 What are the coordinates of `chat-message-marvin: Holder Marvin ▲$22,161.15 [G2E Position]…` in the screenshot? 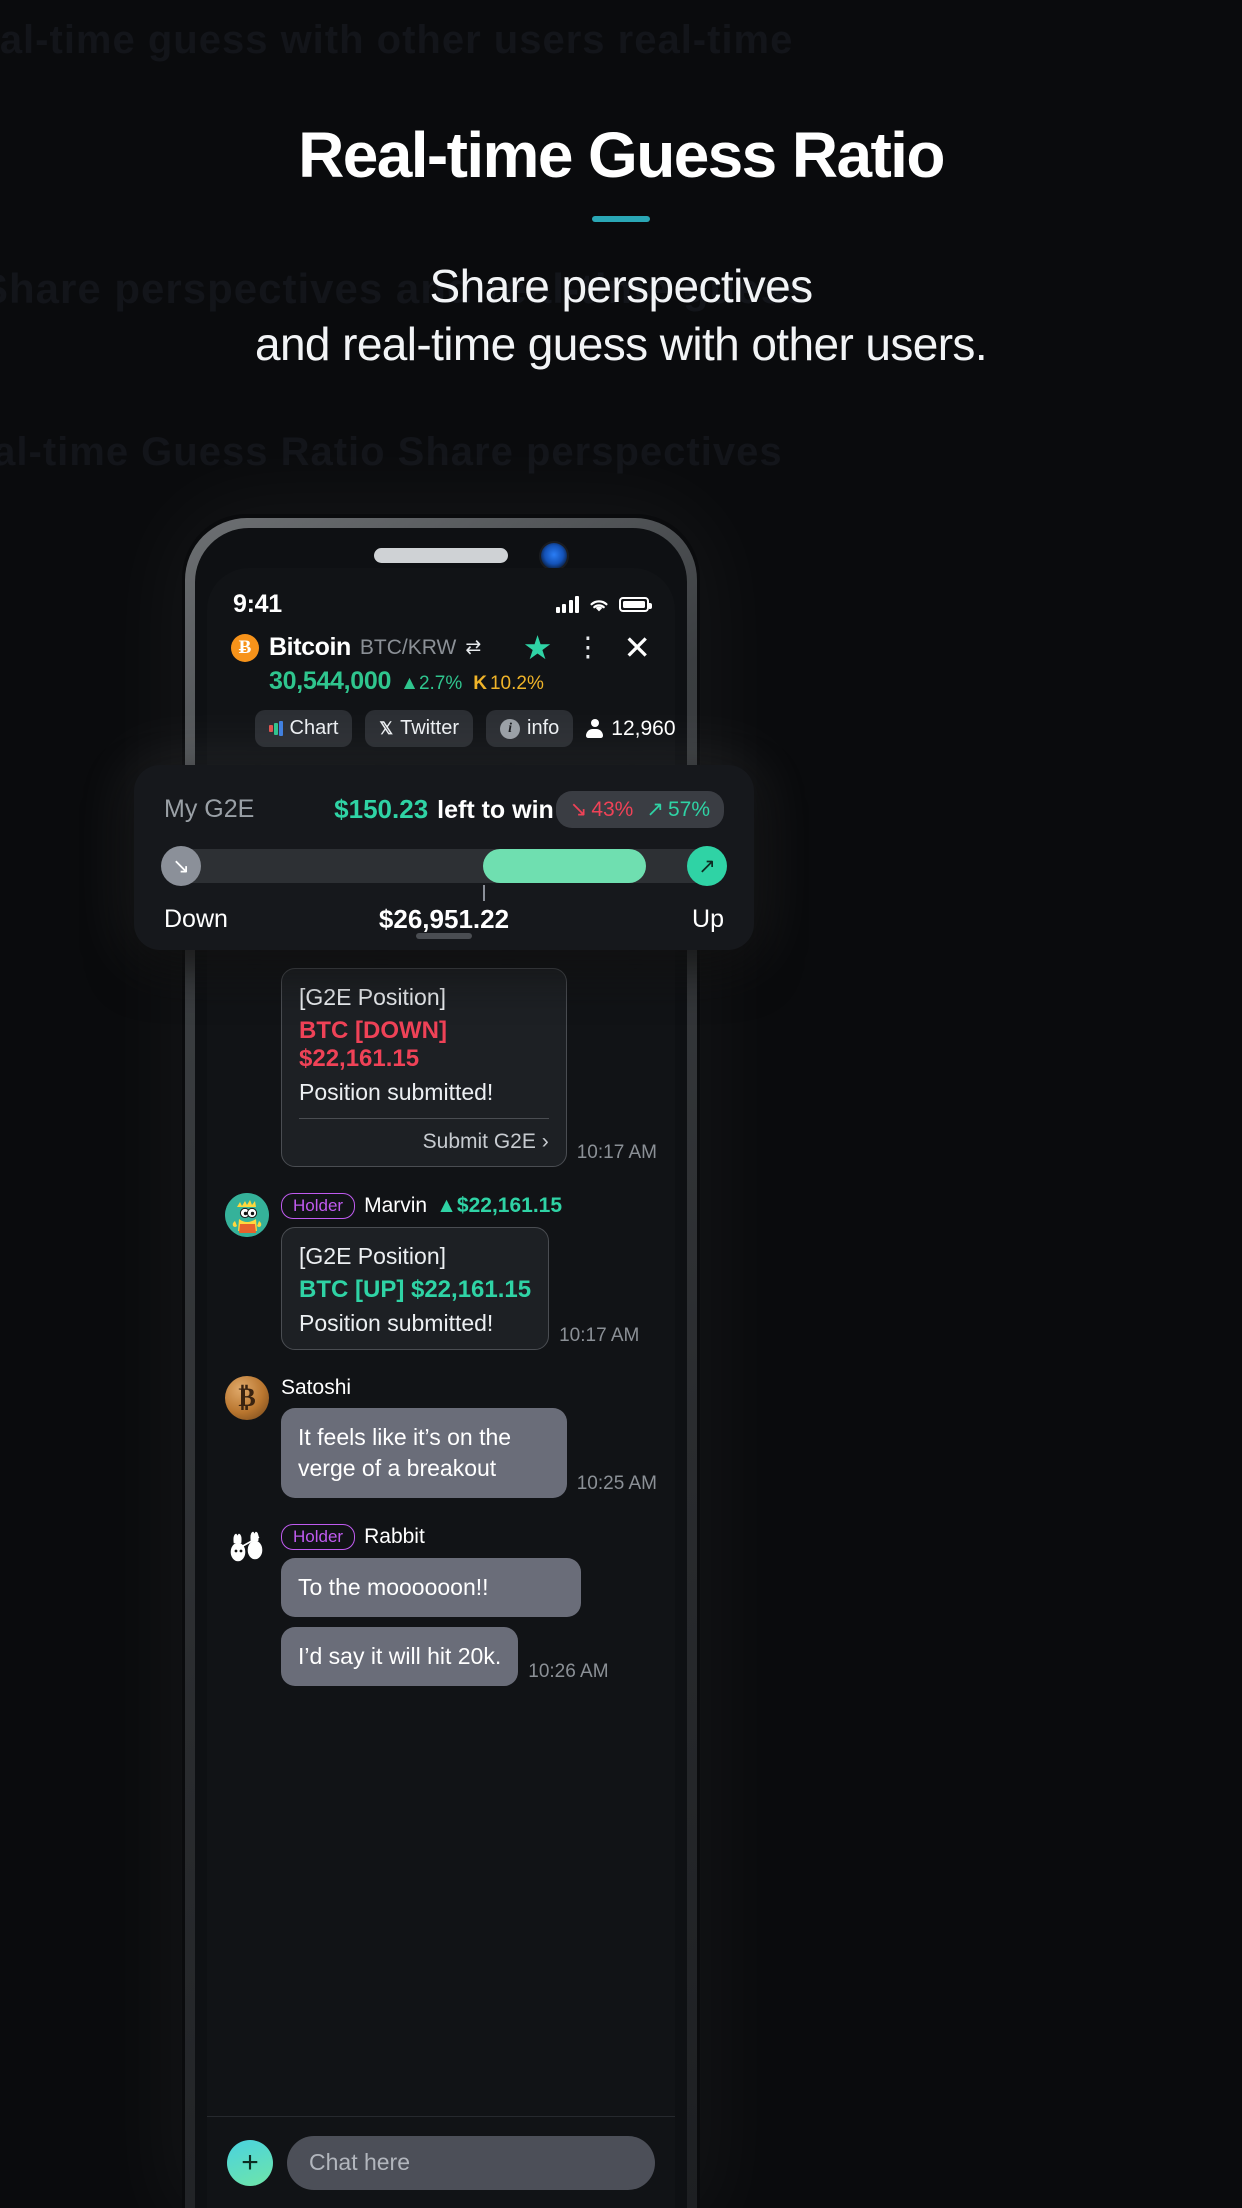 It's located at (441, 1271).